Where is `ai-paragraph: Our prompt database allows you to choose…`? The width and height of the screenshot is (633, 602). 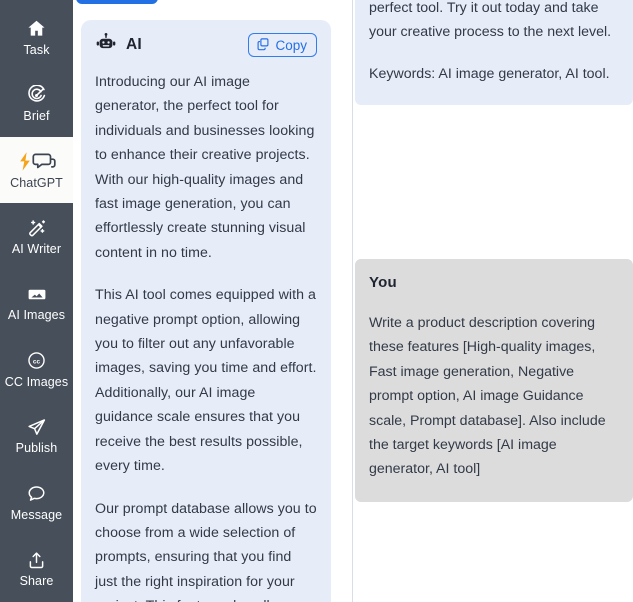 ai-paragraph: Our prompt database allows you to choose… is located at coordinates (206, 551).